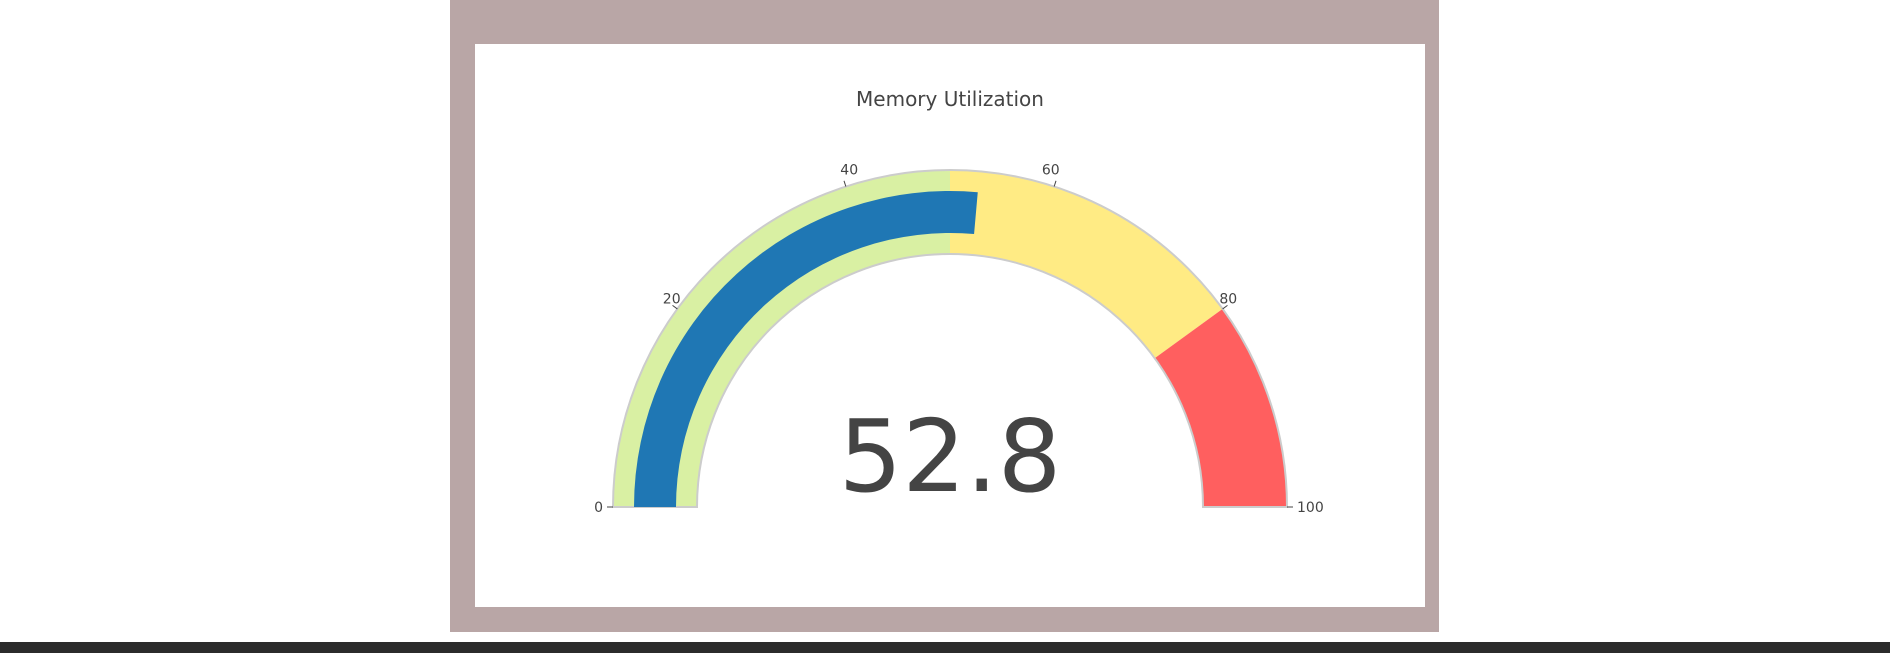  I want to click on gauge-tick-label: 40, so click(849, 170).